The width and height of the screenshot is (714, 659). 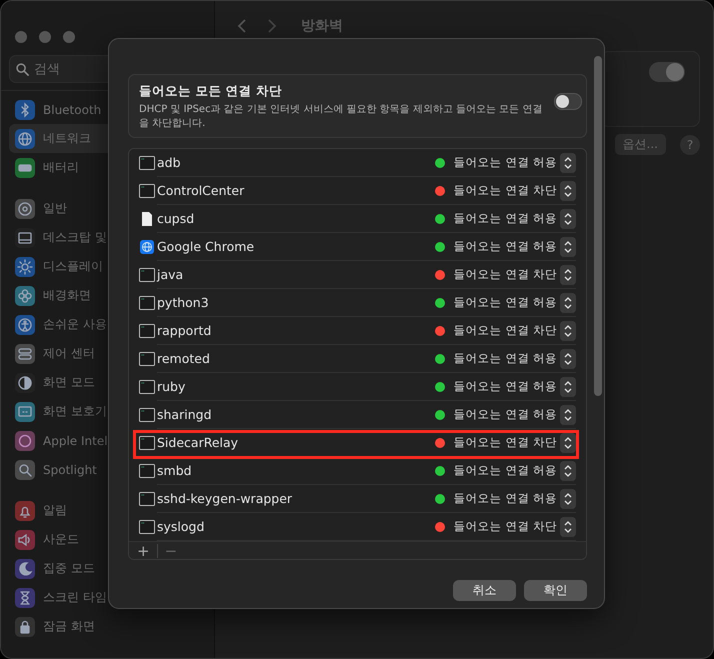 I want to click on sidebar-label: 스크린 타임, so click(x=75, y=597).